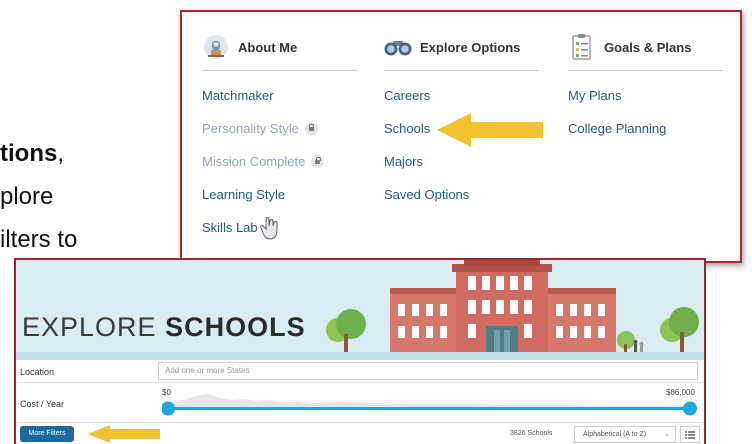  What do you see at coordinates (625, 434) in the screenshot?
I see `sort-select: Alphabetical (A to Z) ⌄` at bounding box center [625, 434].